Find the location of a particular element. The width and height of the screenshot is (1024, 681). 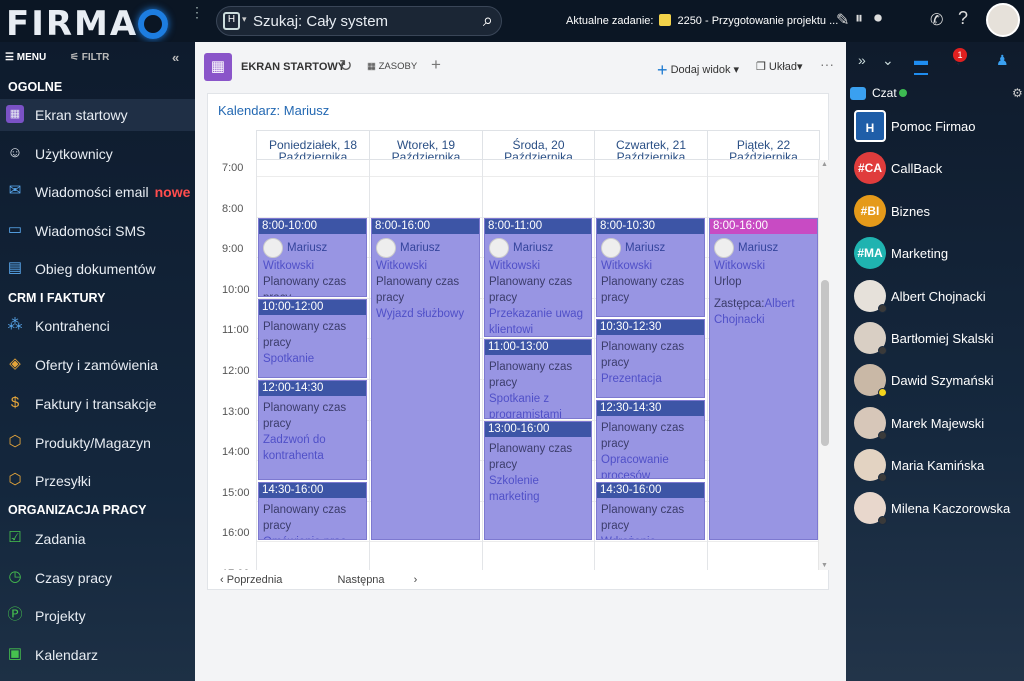

person-avatar is located at coordinates (499, 247).